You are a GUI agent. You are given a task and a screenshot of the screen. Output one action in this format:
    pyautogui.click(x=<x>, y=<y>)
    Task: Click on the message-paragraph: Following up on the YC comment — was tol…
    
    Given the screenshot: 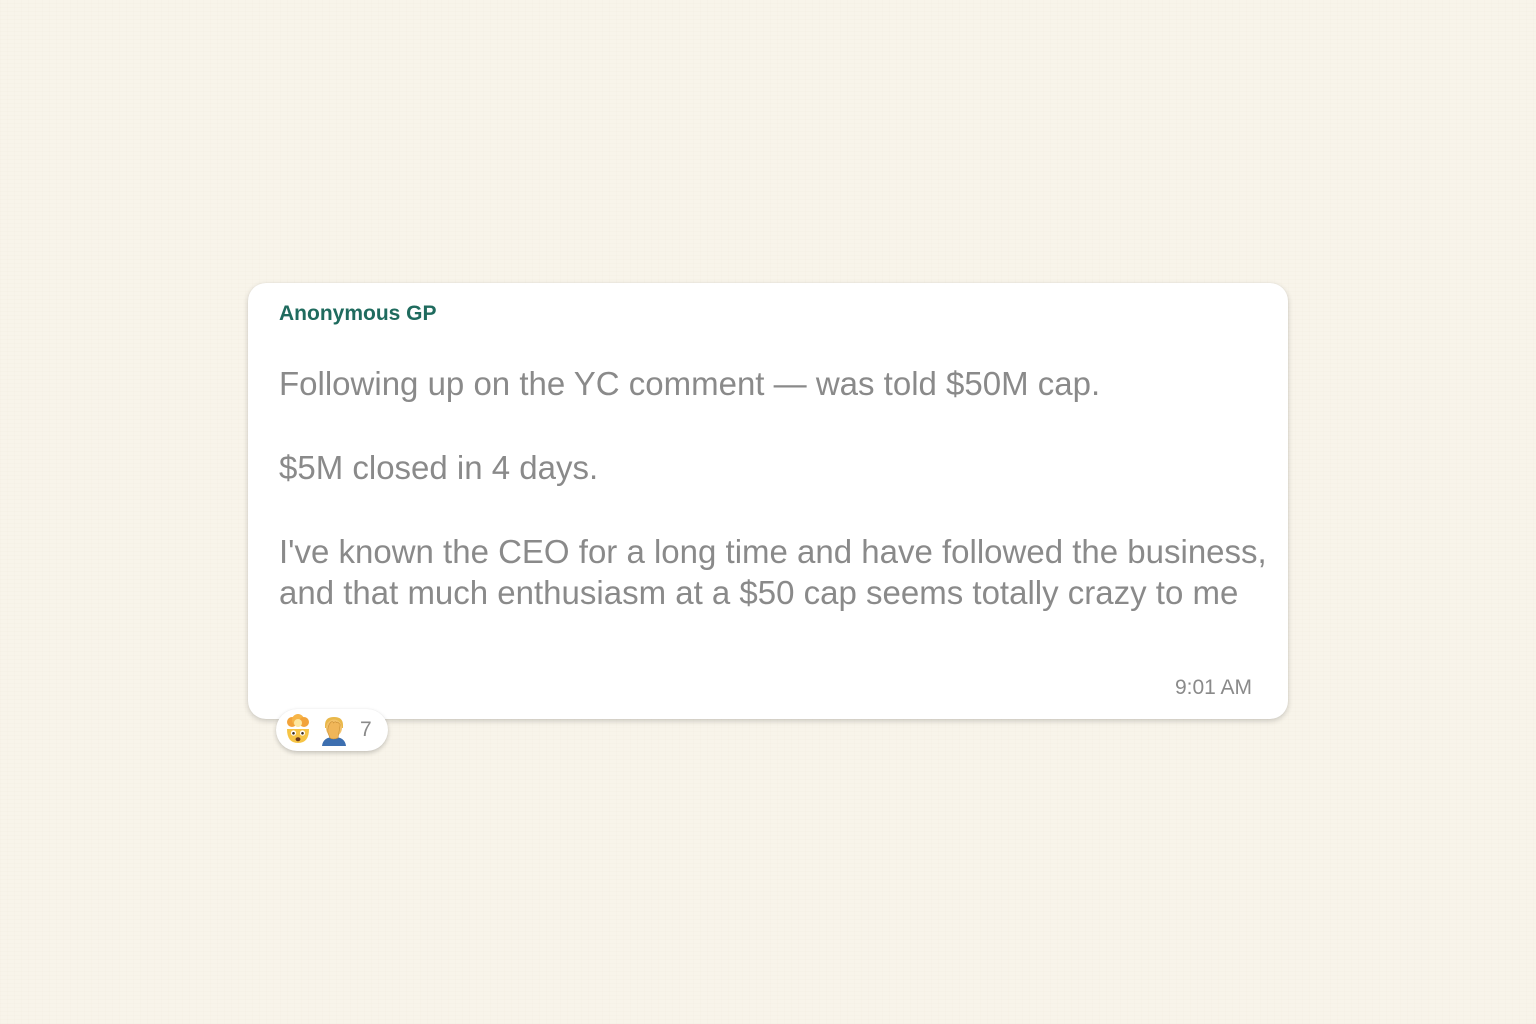 What is the action you would take?
    pyautogui.click(x=690, y=383)
    